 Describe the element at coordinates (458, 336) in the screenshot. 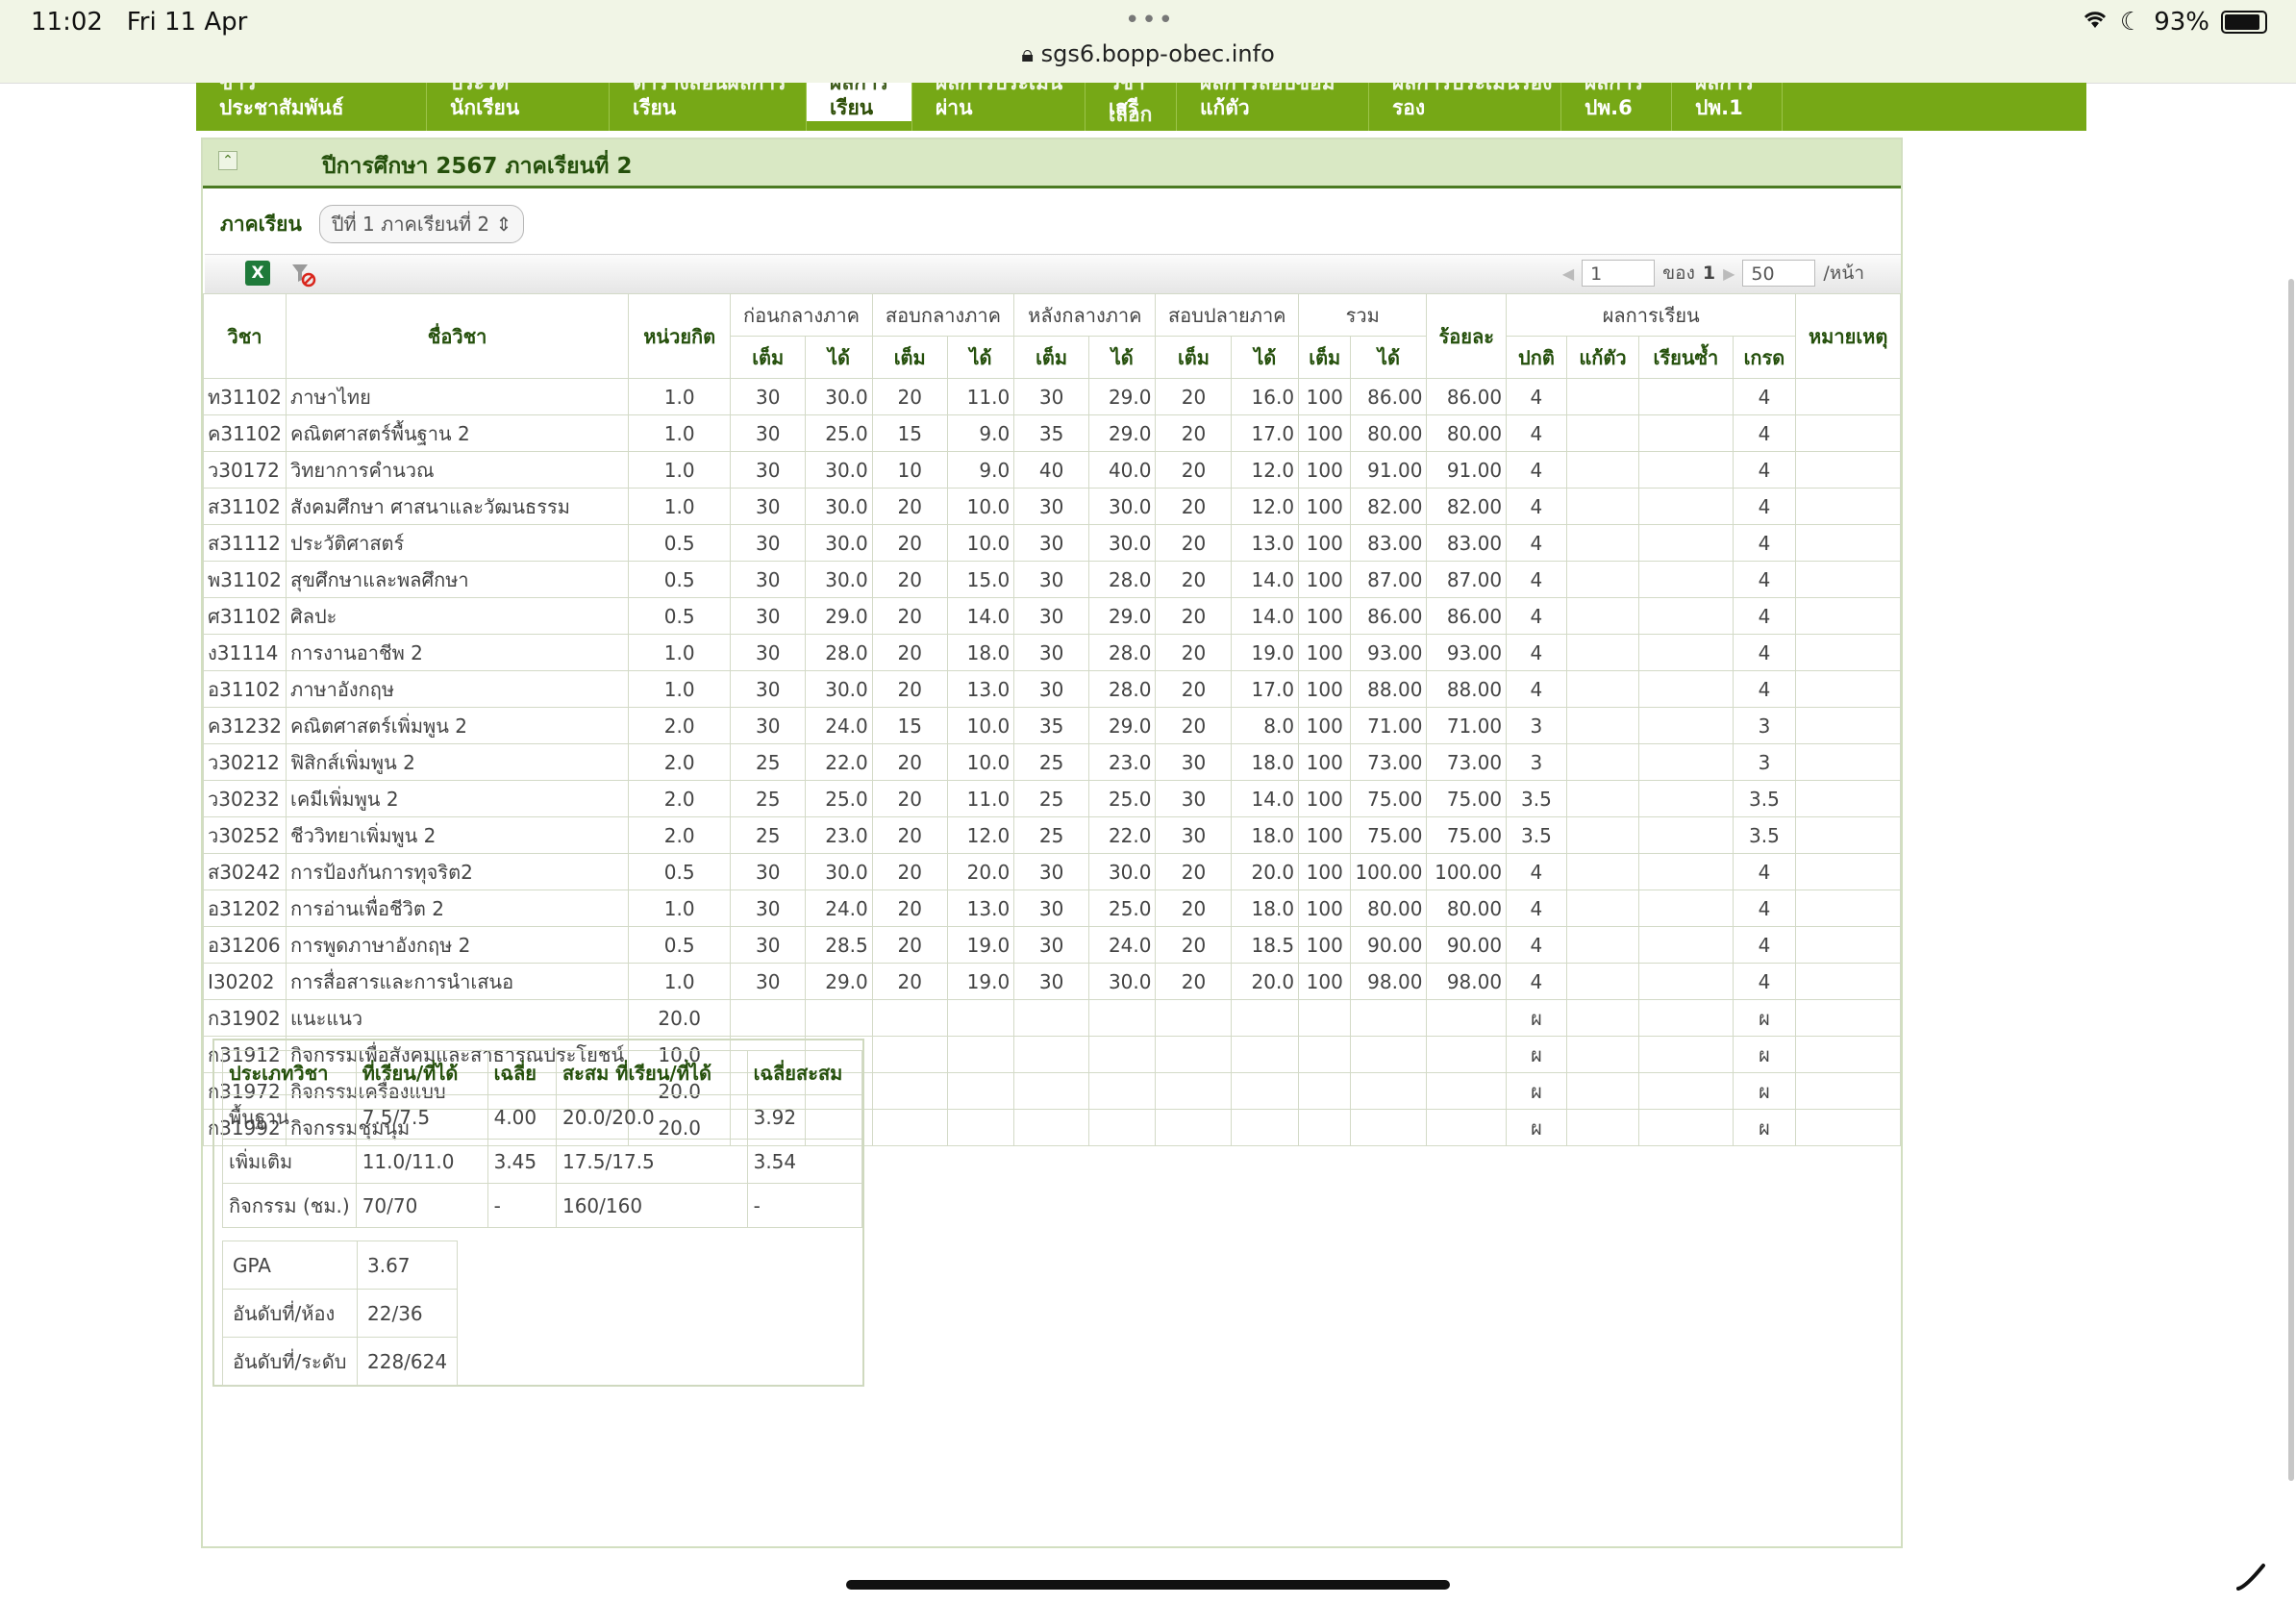

I see `col-name: ชื่อวิชา` at that location.